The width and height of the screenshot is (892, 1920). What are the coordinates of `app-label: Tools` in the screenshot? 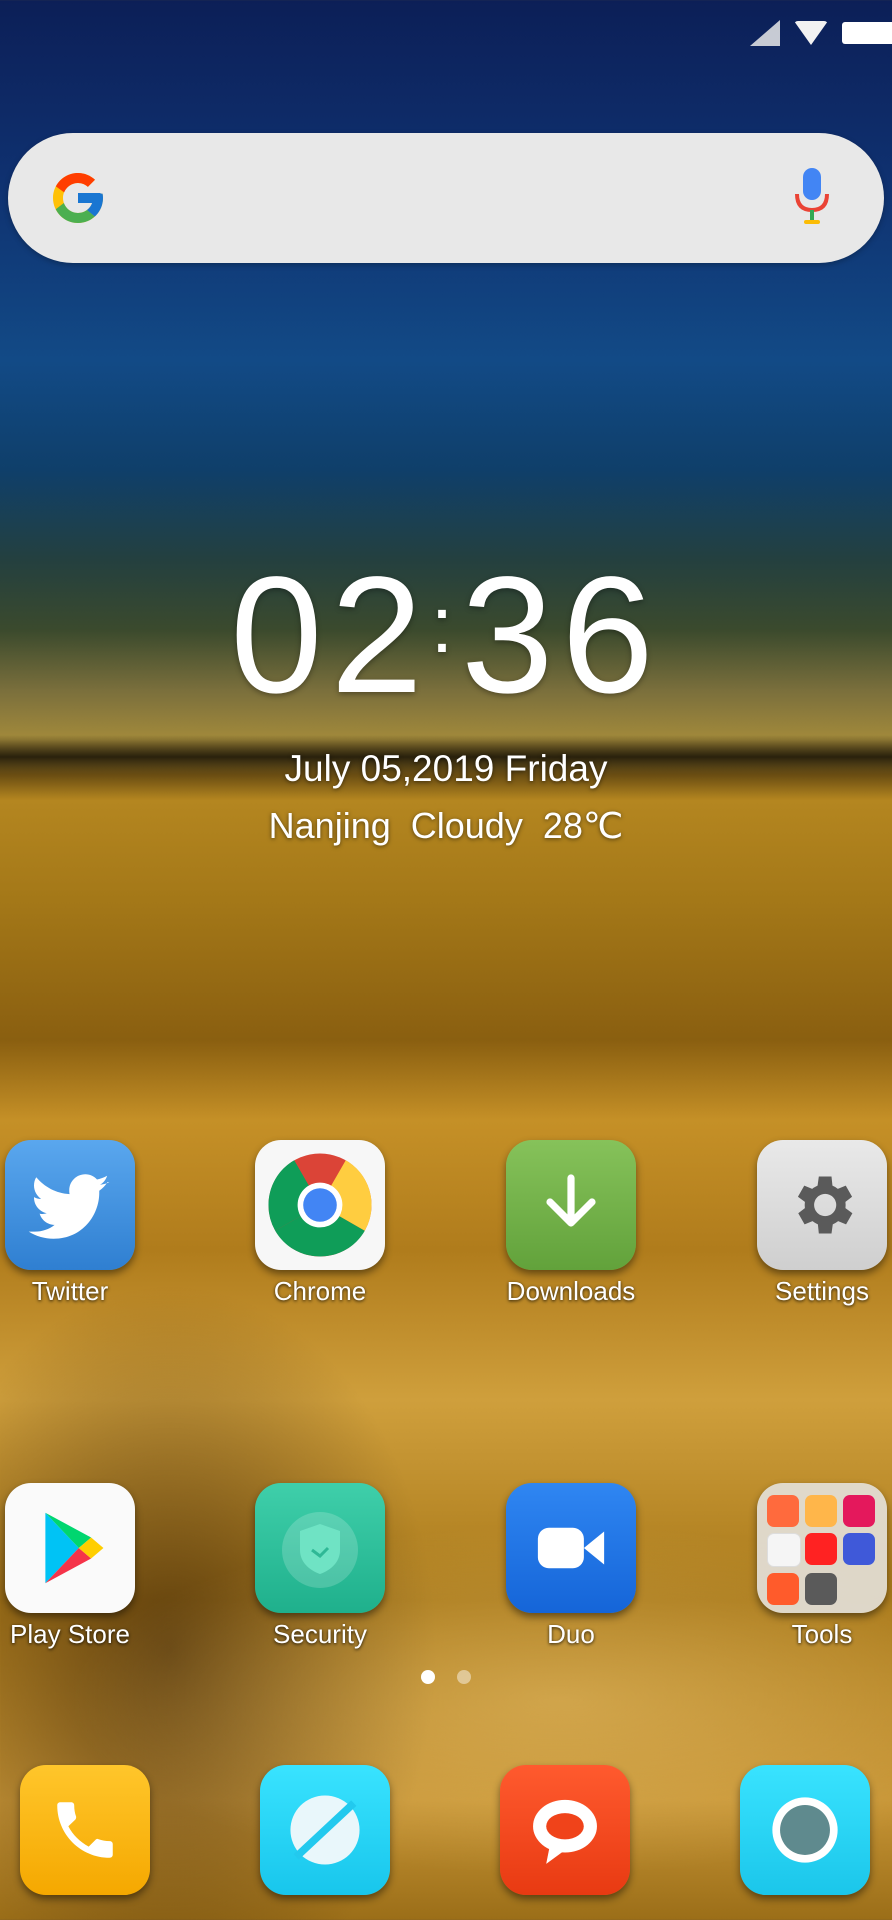 It's located at (822, 1634).